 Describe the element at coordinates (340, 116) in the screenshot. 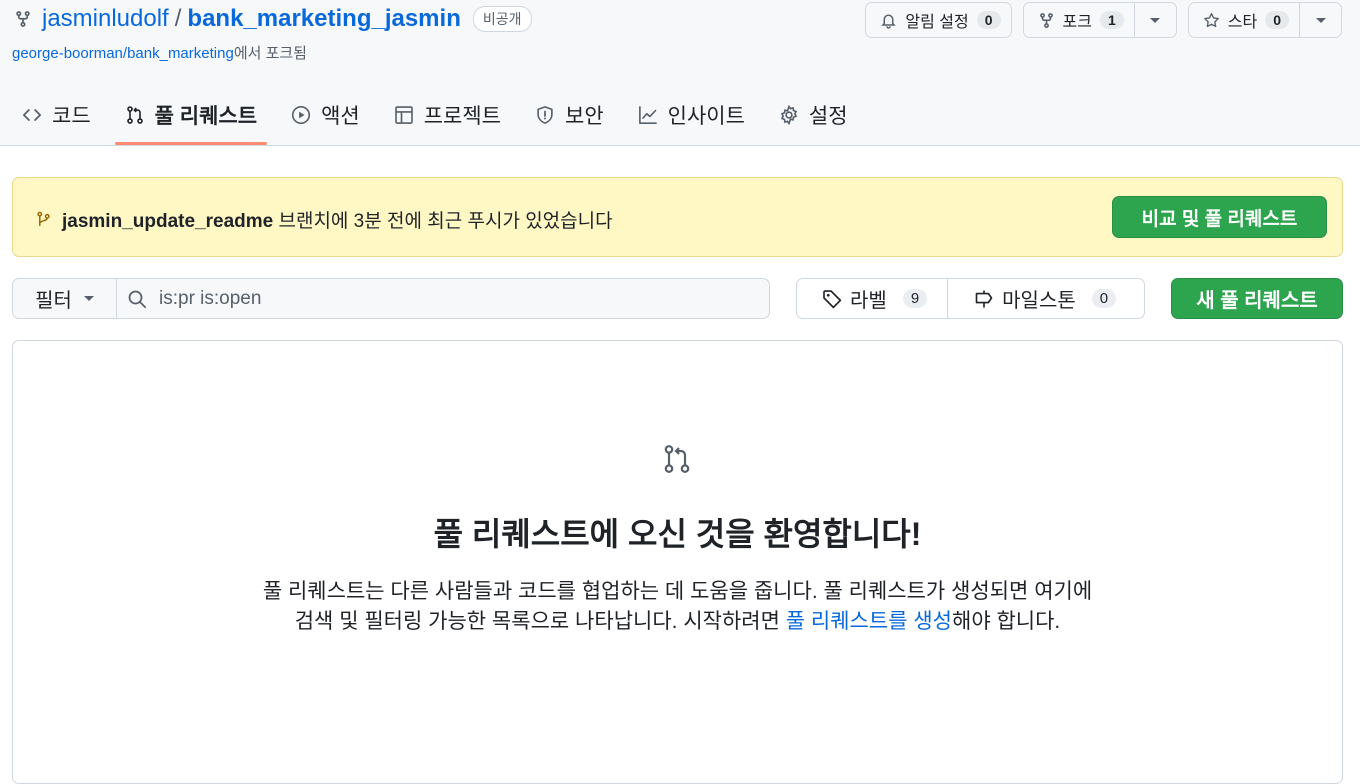

I see `tab-label: 액션` at that location.